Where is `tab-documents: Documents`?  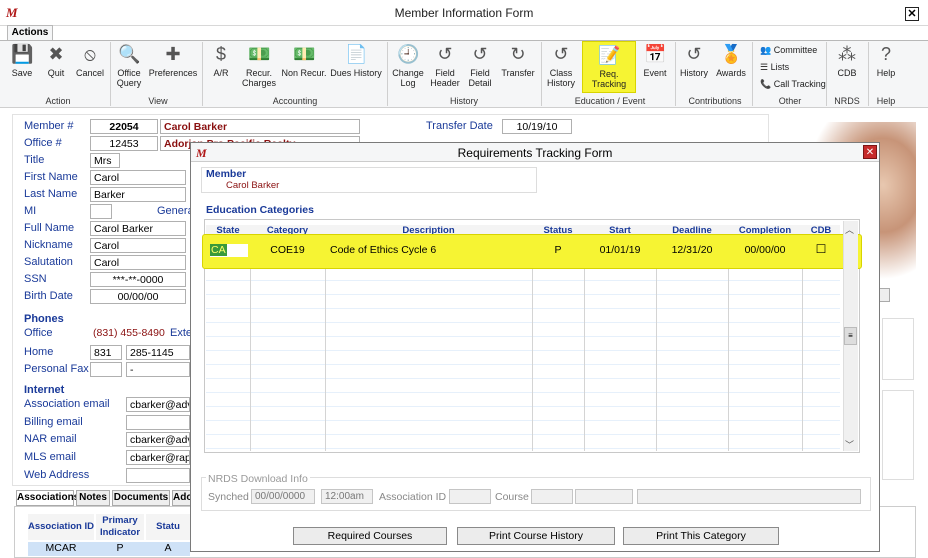
tab-documents: Documents is located at coordinates (141, 498).